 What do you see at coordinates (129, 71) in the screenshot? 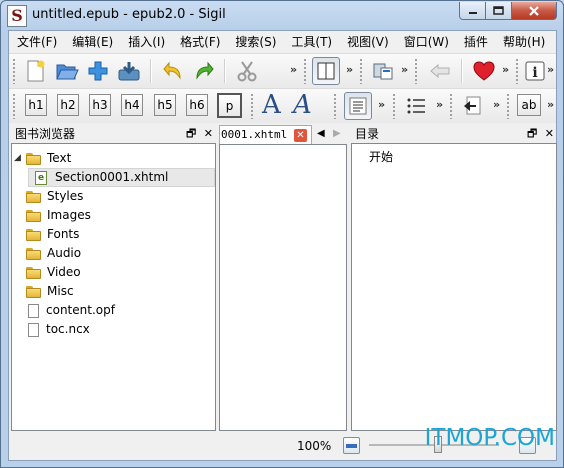
I see `save-button` at bounding box center [129, 71].